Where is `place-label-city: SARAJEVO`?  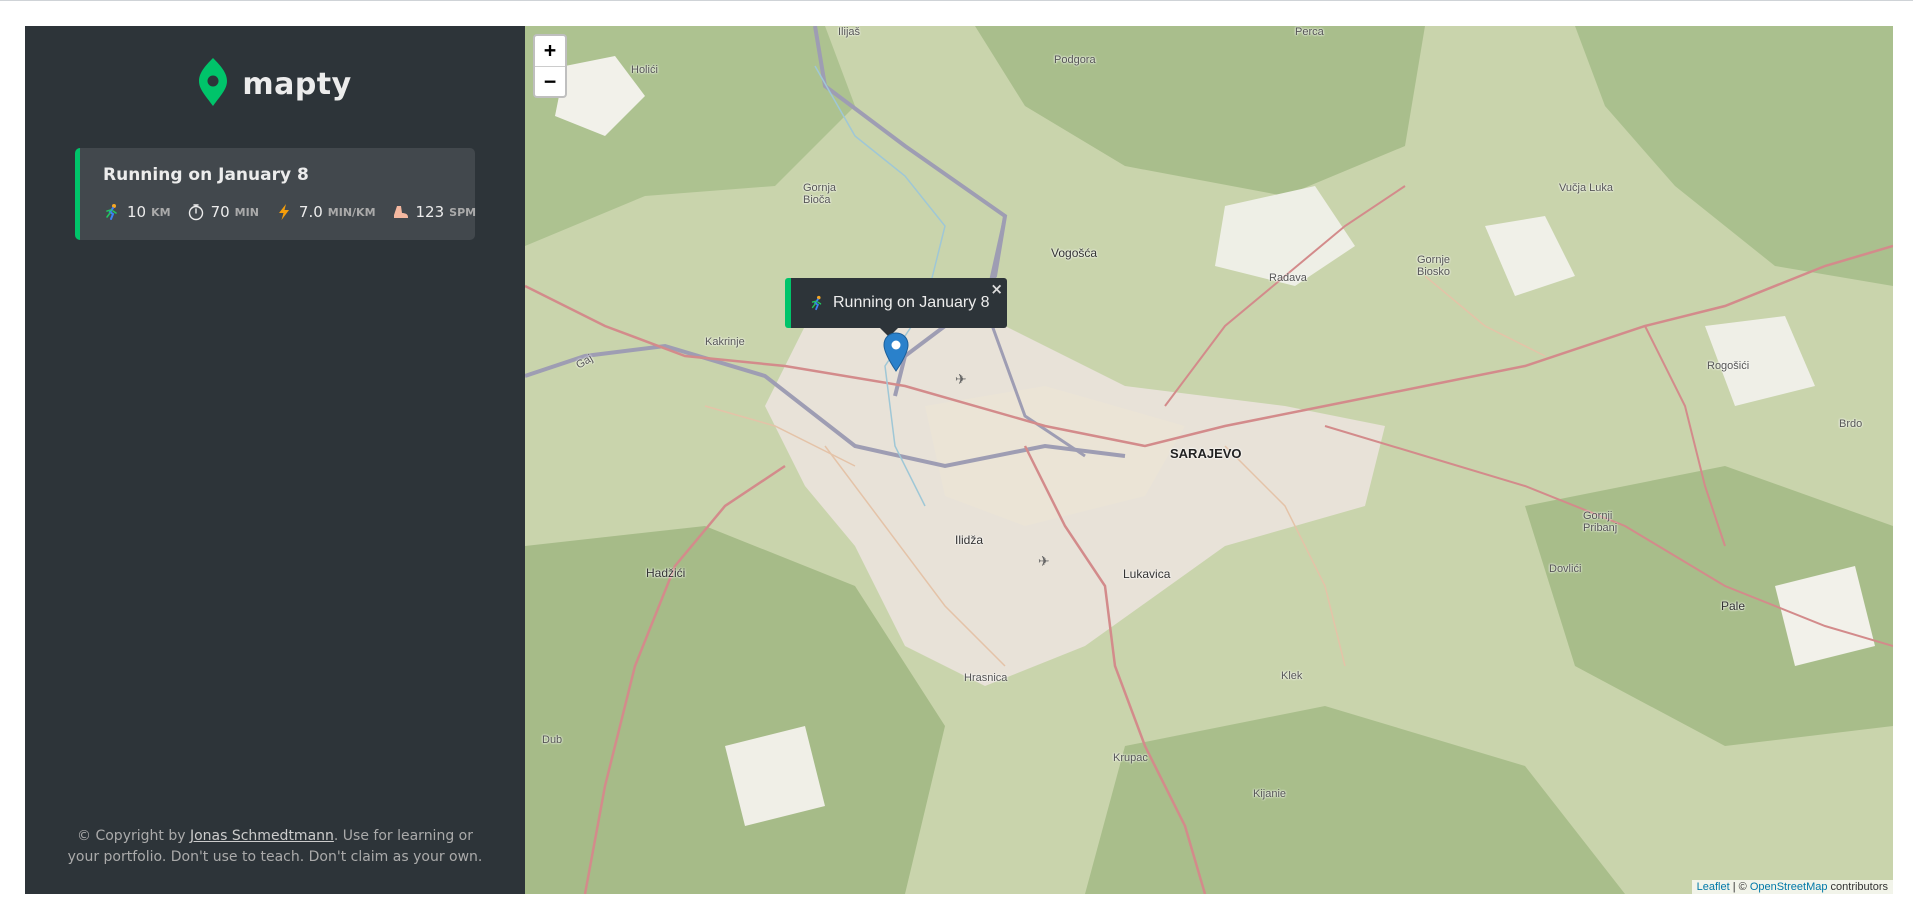
place-label-city: SARAJEVO is located at coordinates (1206, 453).